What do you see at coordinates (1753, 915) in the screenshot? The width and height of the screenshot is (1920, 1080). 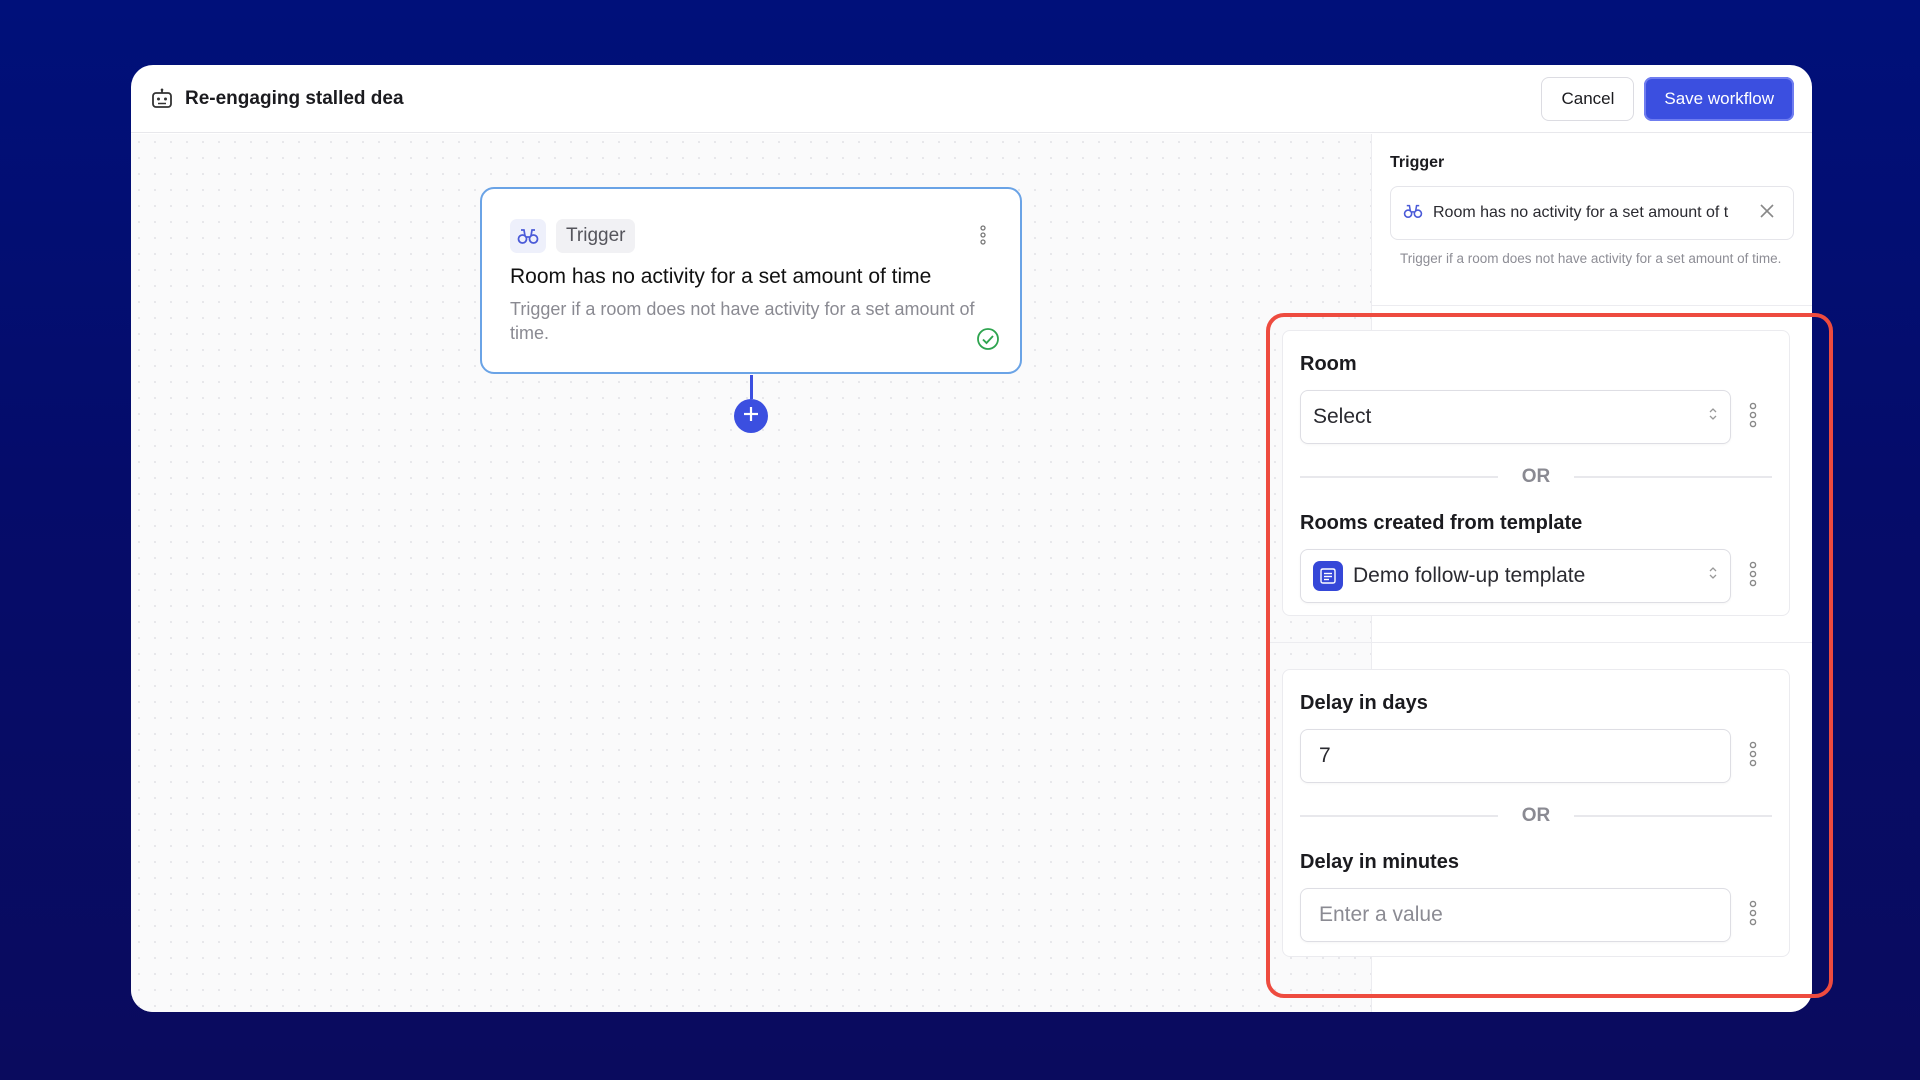 I see `delay-minutes-kebab-menu-icon` at bounding box center [1753, 915].